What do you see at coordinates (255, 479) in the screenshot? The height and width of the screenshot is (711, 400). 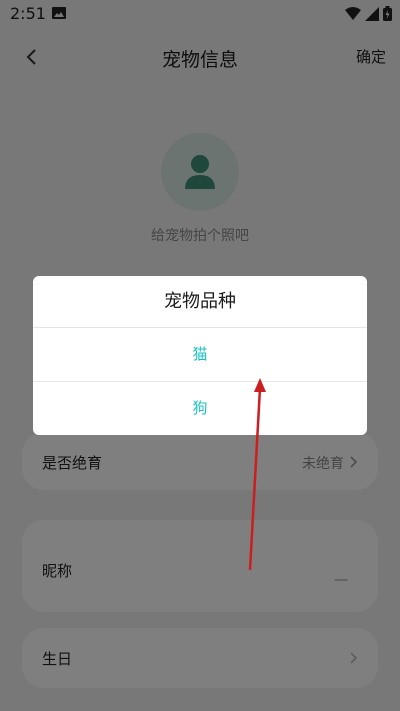 I see `annotation-arrow-line` at bounding box center [255, 479].